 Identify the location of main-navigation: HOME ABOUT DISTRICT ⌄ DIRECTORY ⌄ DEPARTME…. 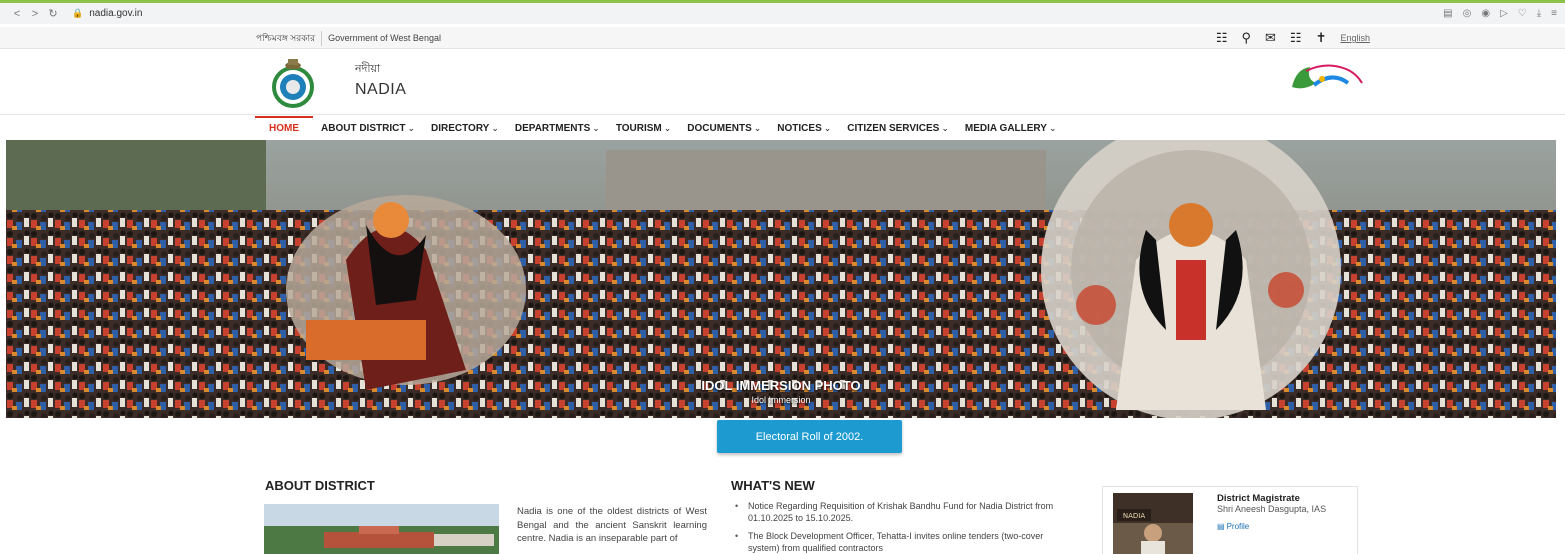
(660, 128).